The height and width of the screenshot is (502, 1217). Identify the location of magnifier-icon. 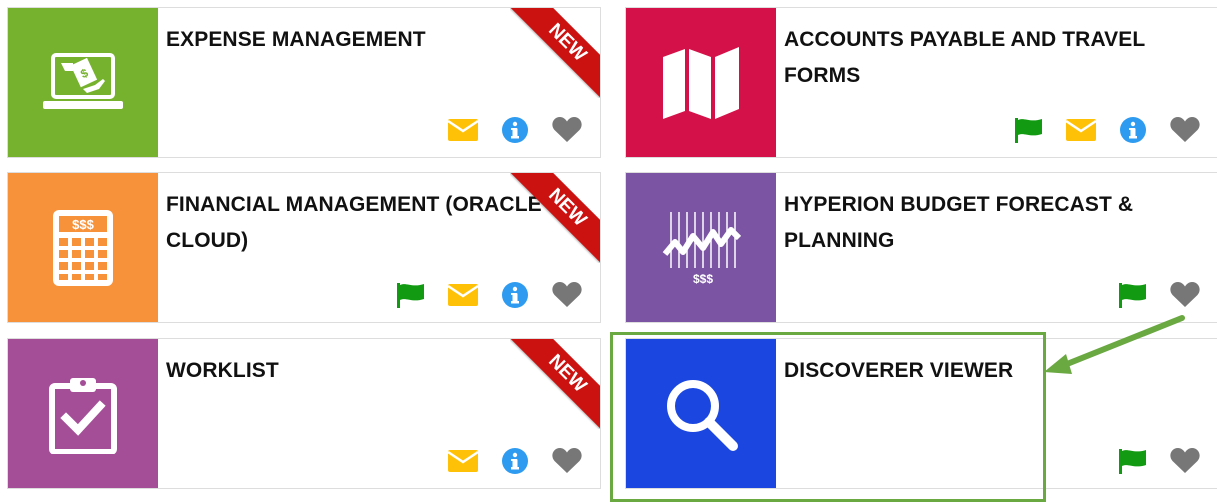
(702, 415).